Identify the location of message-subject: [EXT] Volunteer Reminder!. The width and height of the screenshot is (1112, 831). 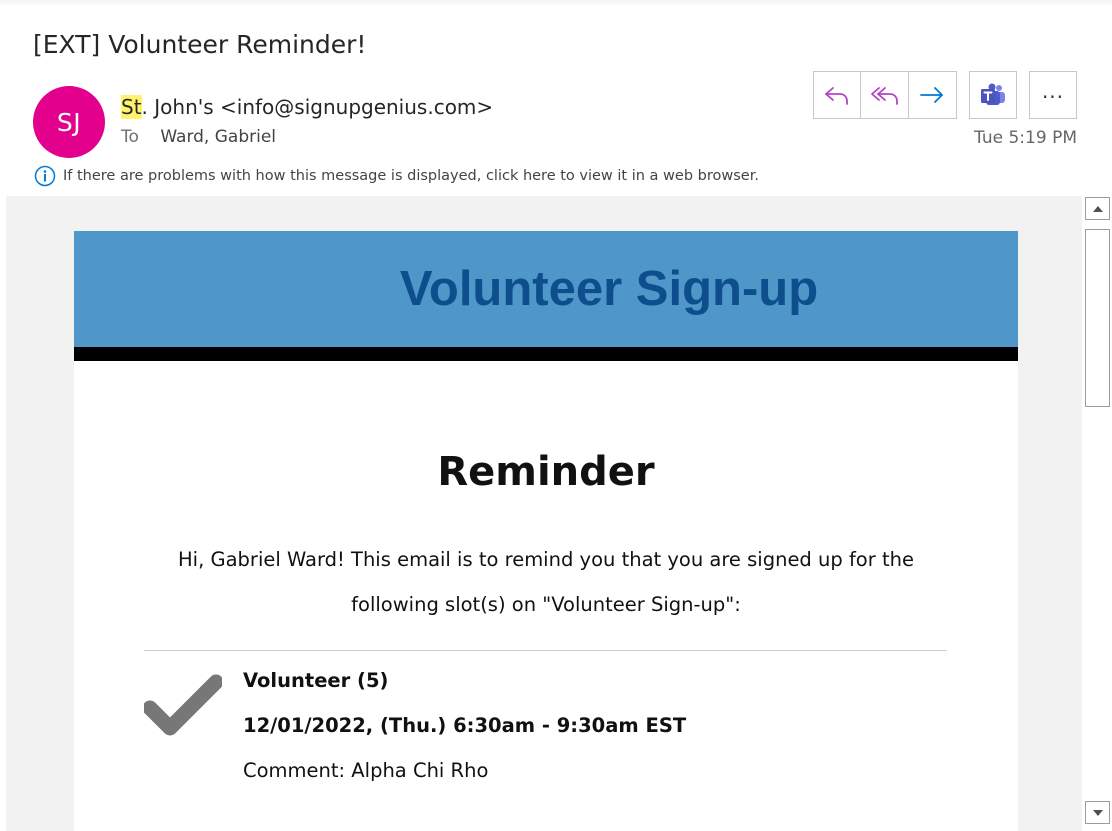
(200, 44).